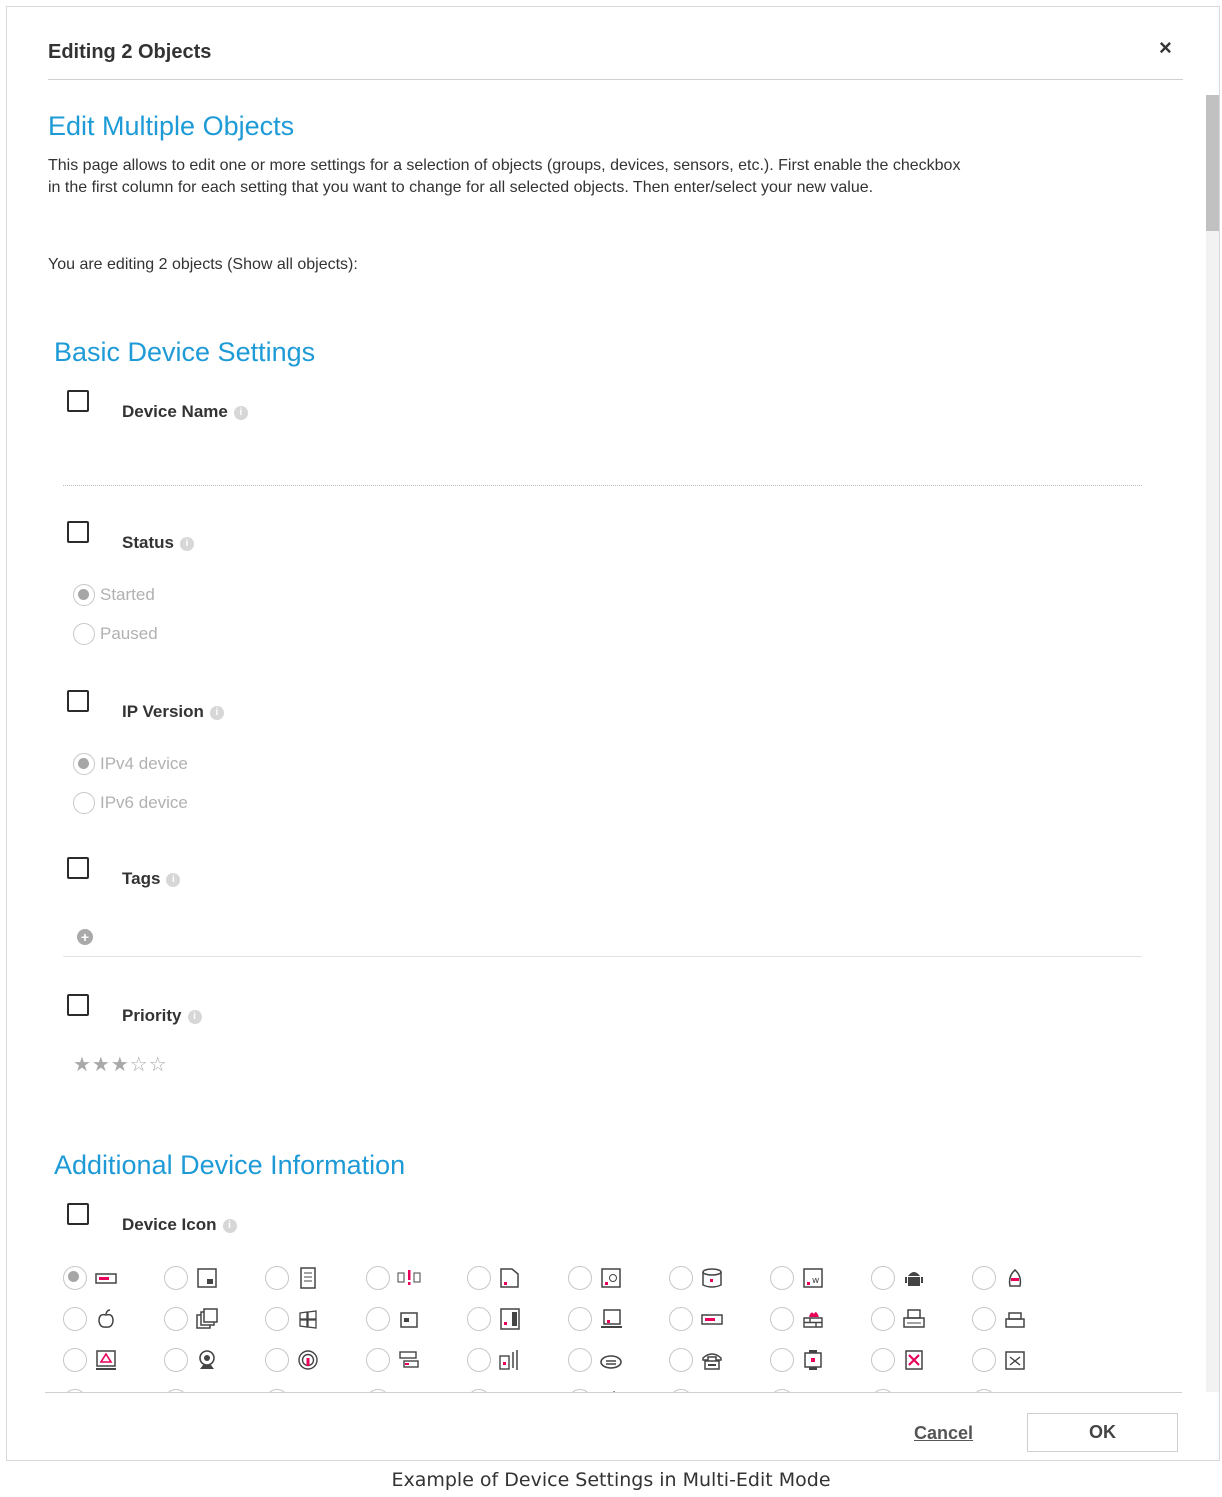 Image resolution: width=1222 pixels, height=1497 pixels. What do you see at coordinates (820, 1277) in the screenshot?
I see `device-icon-option: w` at bounding box center [820, 1277].